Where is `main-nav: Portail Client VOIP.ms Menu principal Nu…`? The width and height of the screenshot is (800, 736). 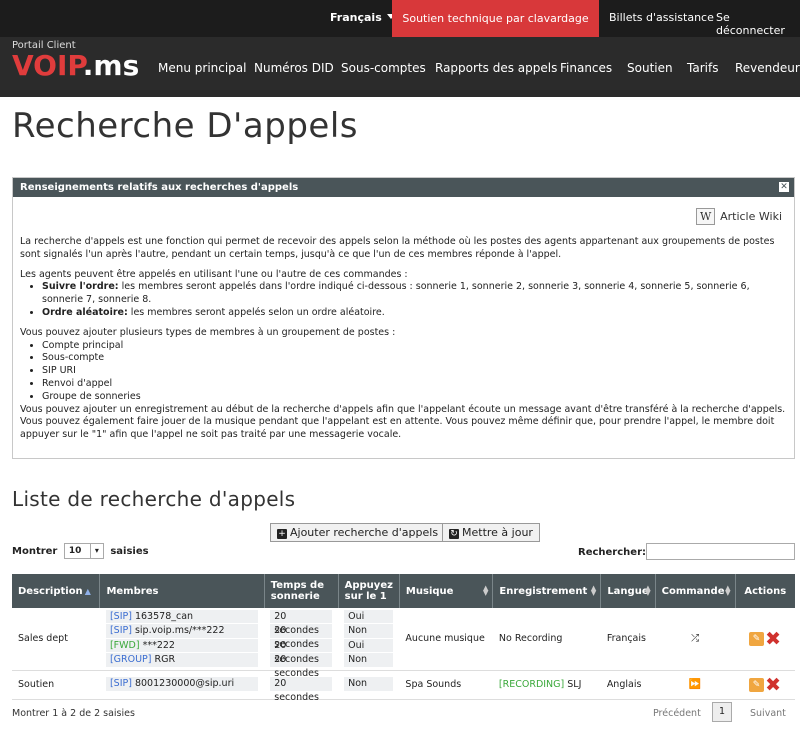 main-nav: Portail Client VOIP.ms Menu principal Nu… is located at coordinates (400, 67).